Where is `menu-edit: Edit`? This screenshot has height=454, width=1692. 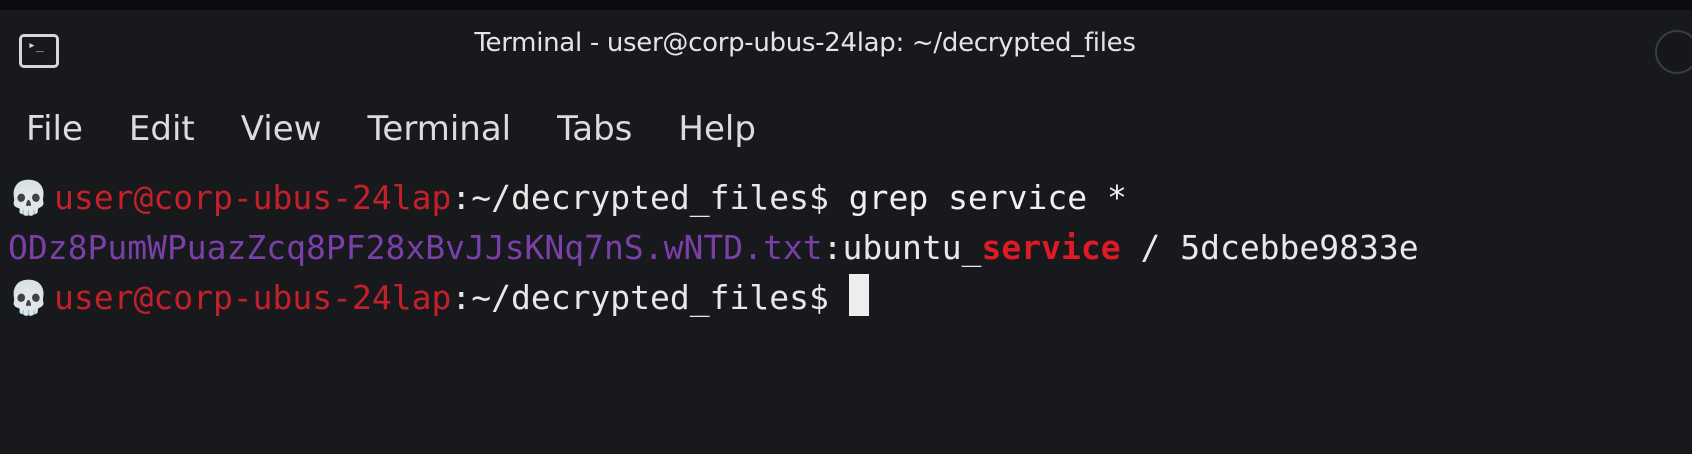
menu-edit: Edit is located at coordinates (162, 129).